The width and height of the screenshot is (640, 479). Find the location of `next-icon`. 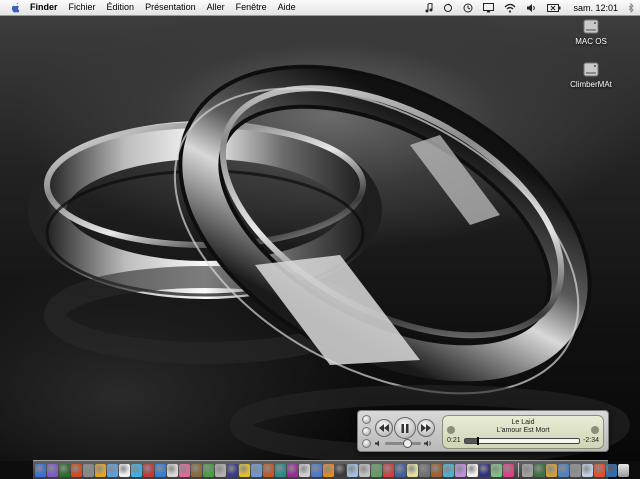

next-icon is located at coordinates (426, 428).